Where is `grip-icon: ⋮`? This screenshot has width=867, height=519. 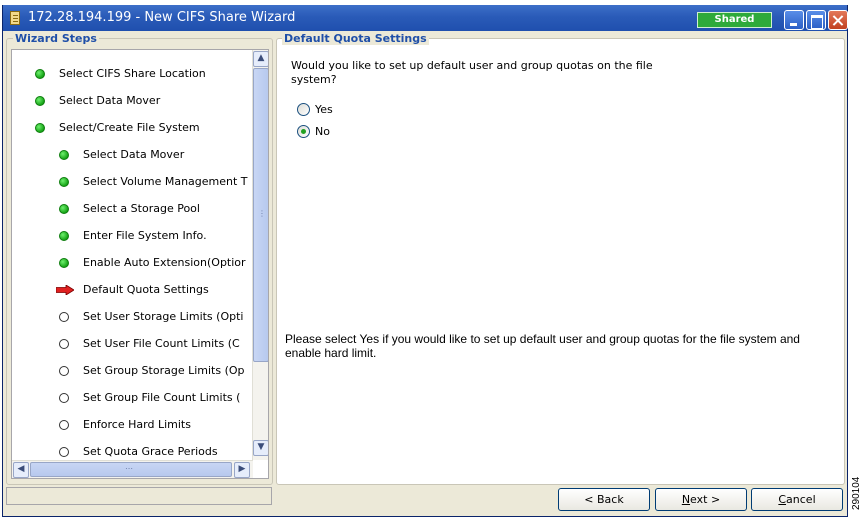
grip-icon: ⋮ is located at coordinates (262, 213).